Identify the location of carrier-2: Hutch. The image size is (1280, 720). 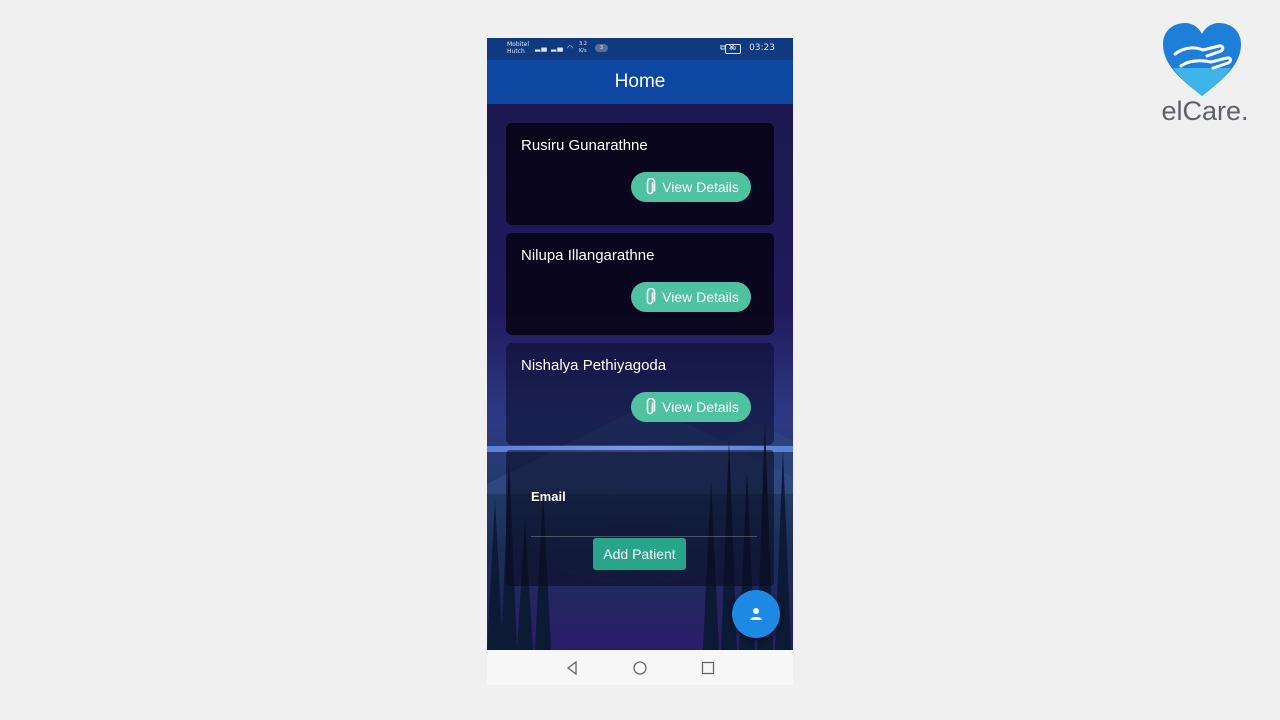
(516, 51).